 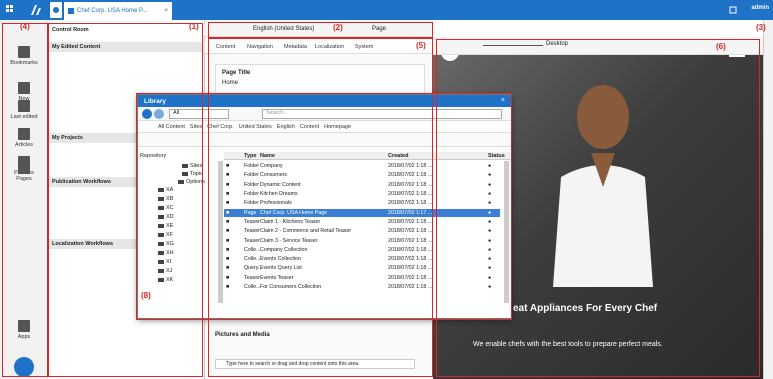 I want to click on tree-node: Sites, so click(x=192, y=166).